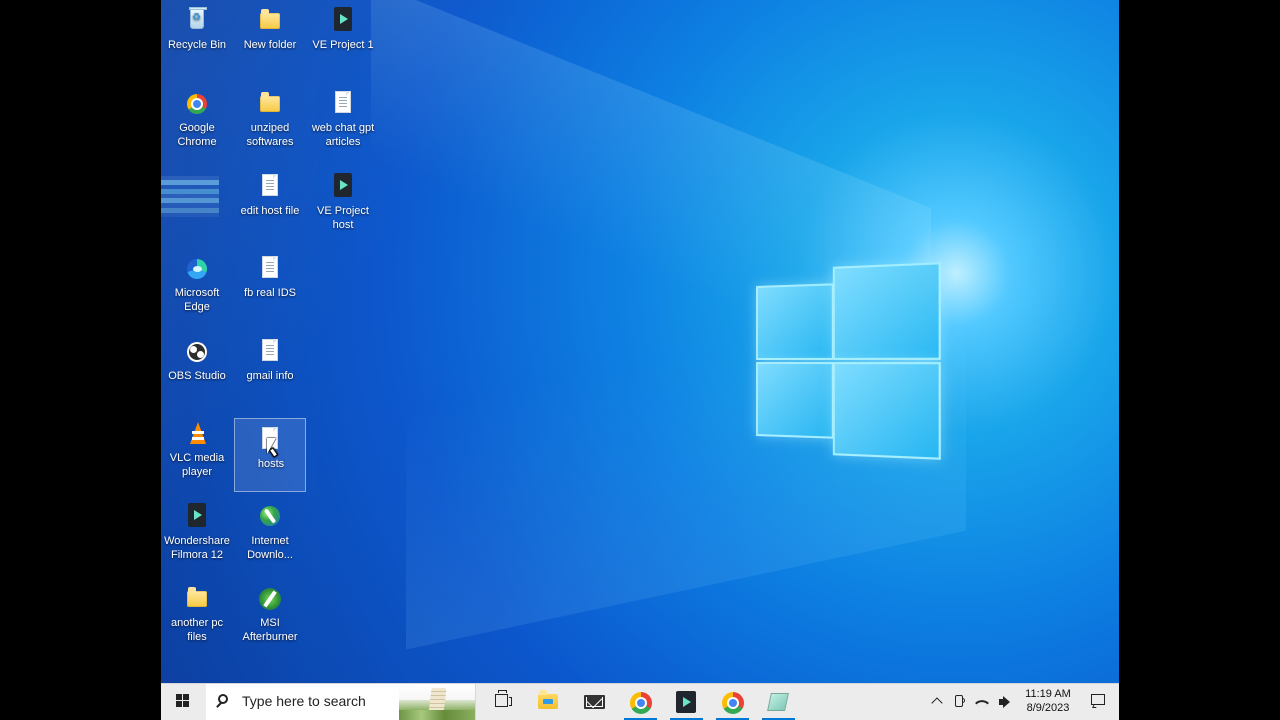  What do you see at coordinates (197, 599) in the screenshot?
I see `zip-folder-icon` at bounding box center [197, 599].